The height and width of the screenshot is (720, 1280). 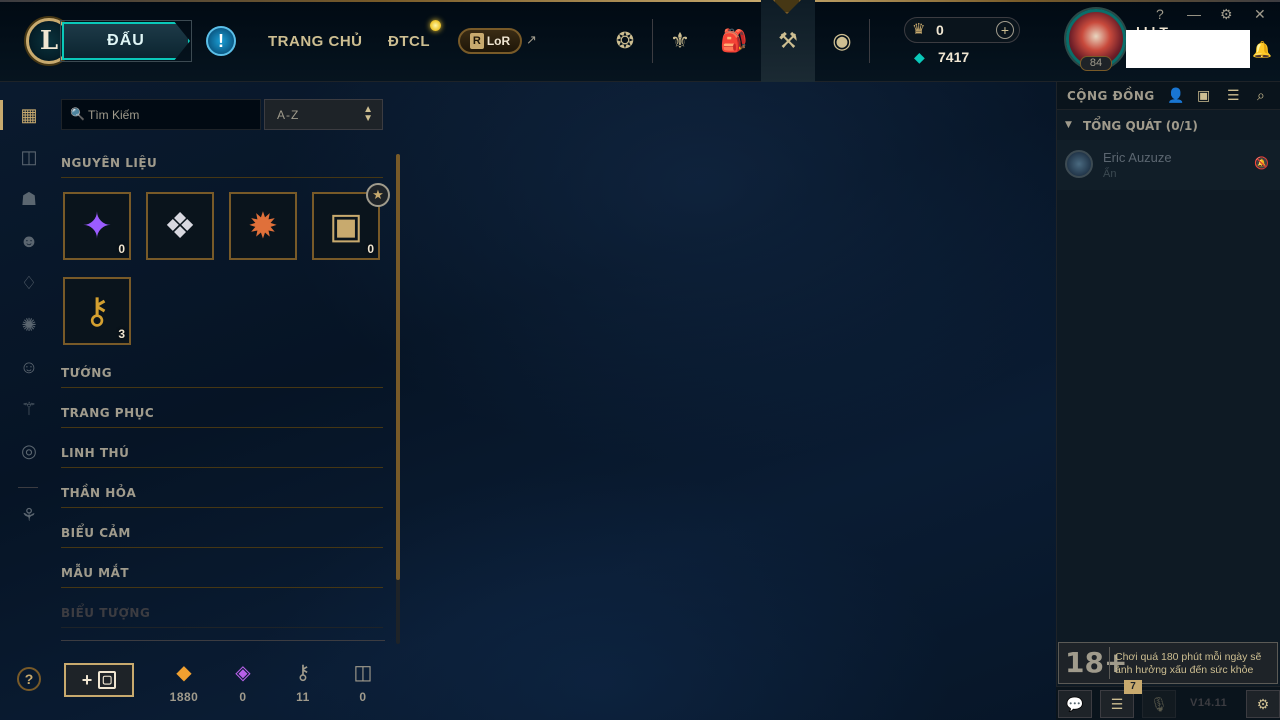 What do you see at coordinates (29, 409) in the screenshot?
I see `rail-summoner-icon: ⚚` at bounding box center [29, 409].